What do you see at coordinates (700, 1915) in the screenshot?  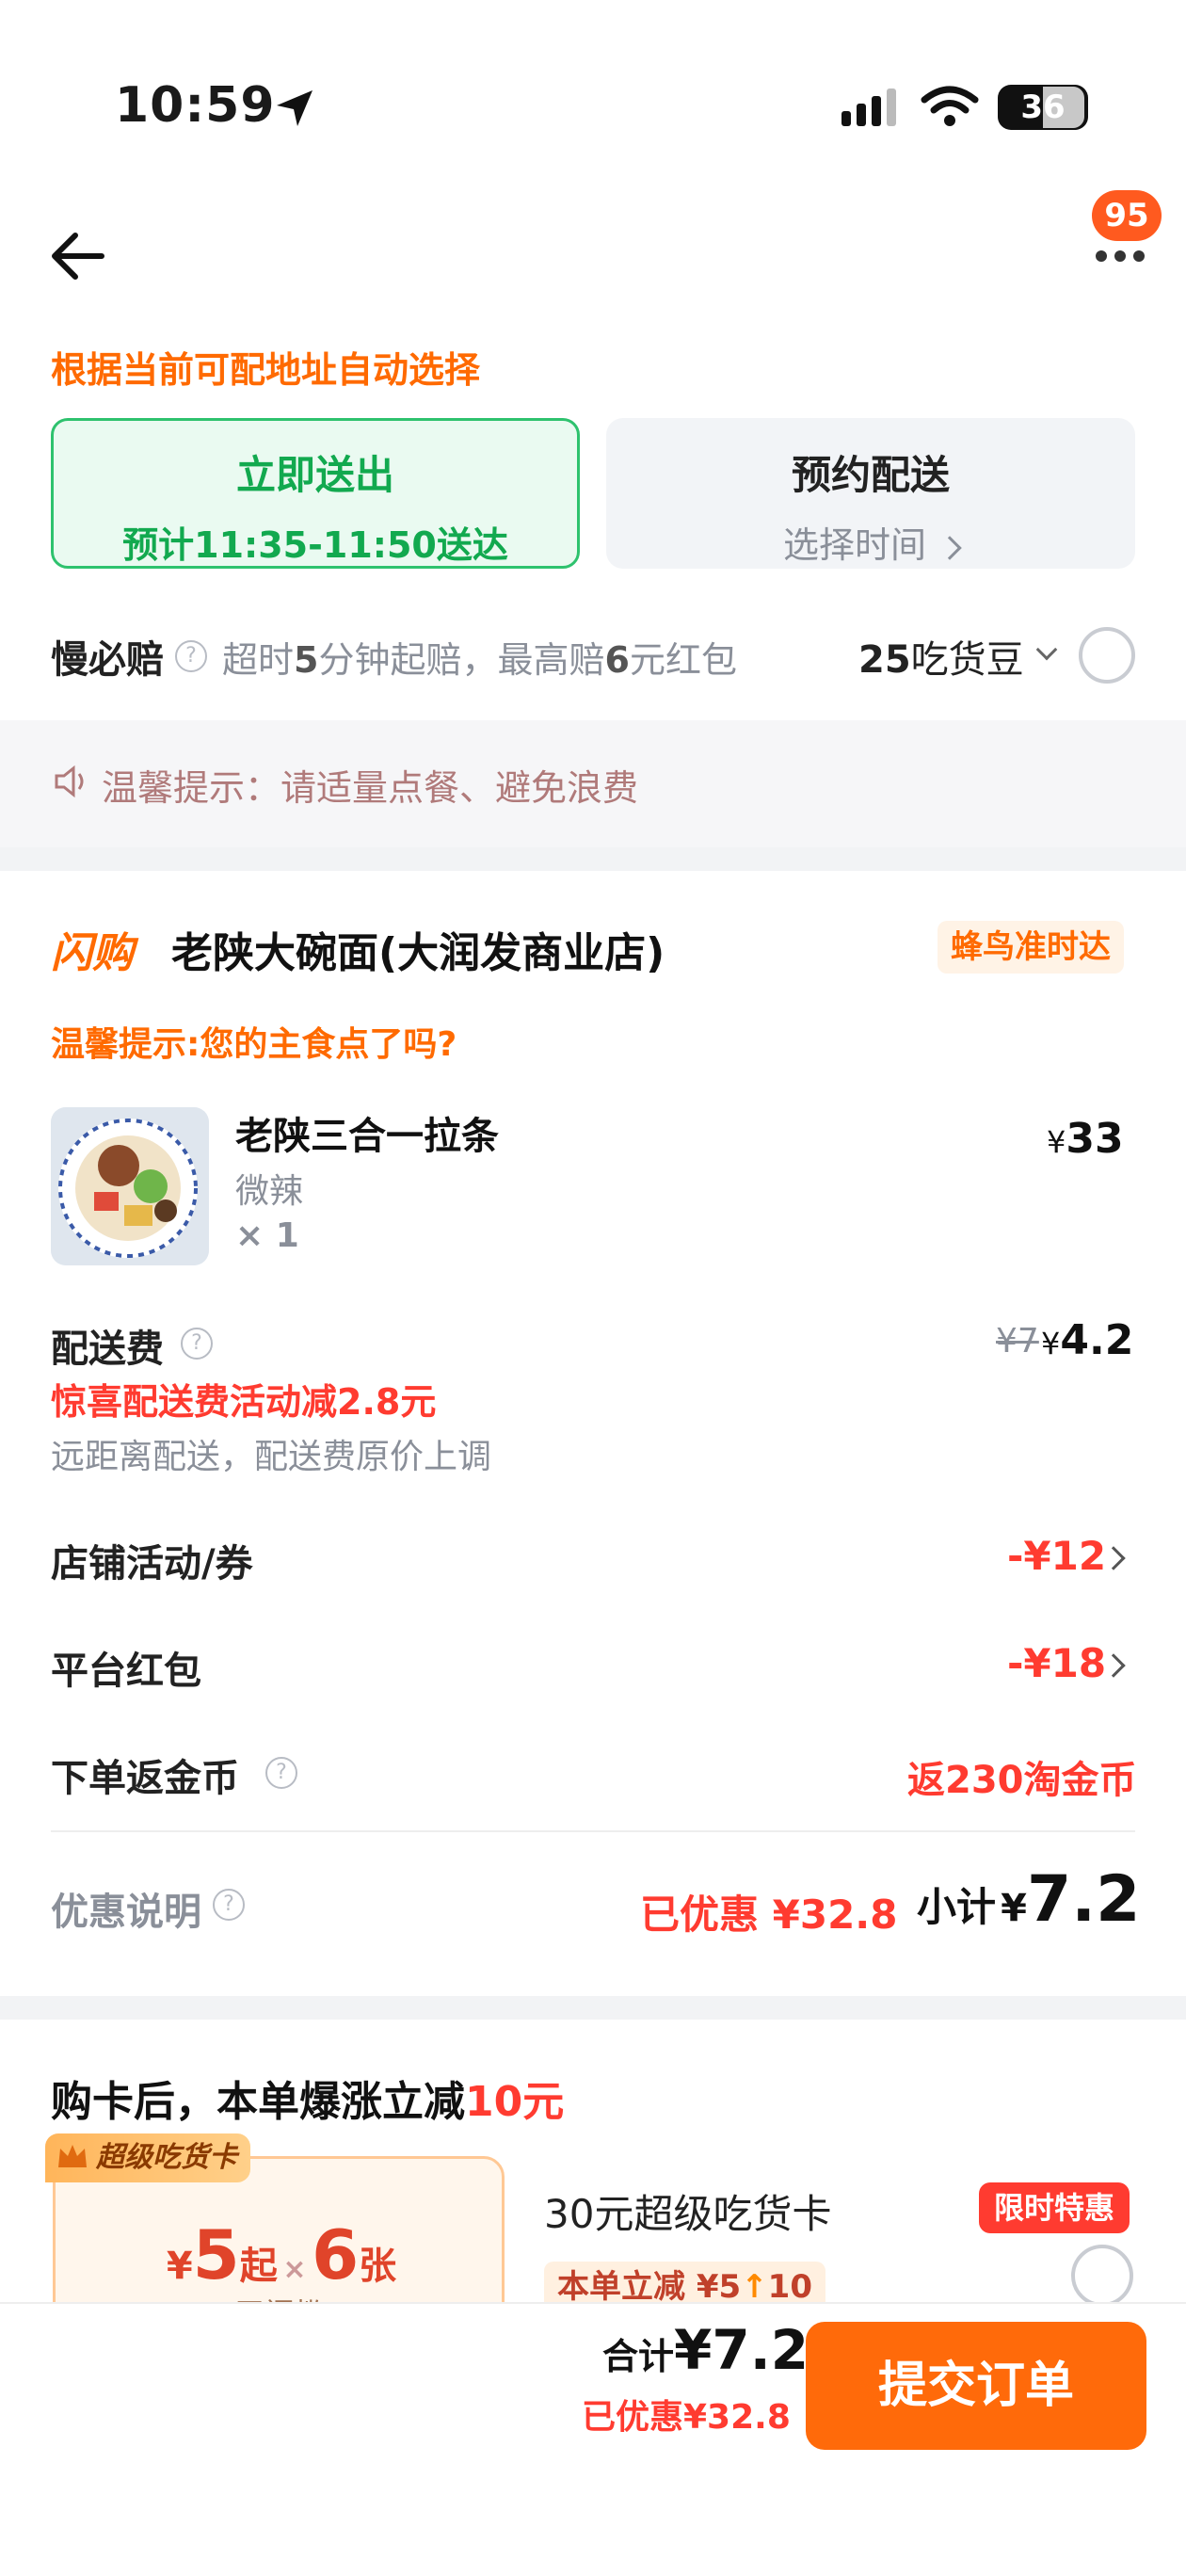 I see `discount-prefix: 已优惠` at bounding box center [700, 1915].